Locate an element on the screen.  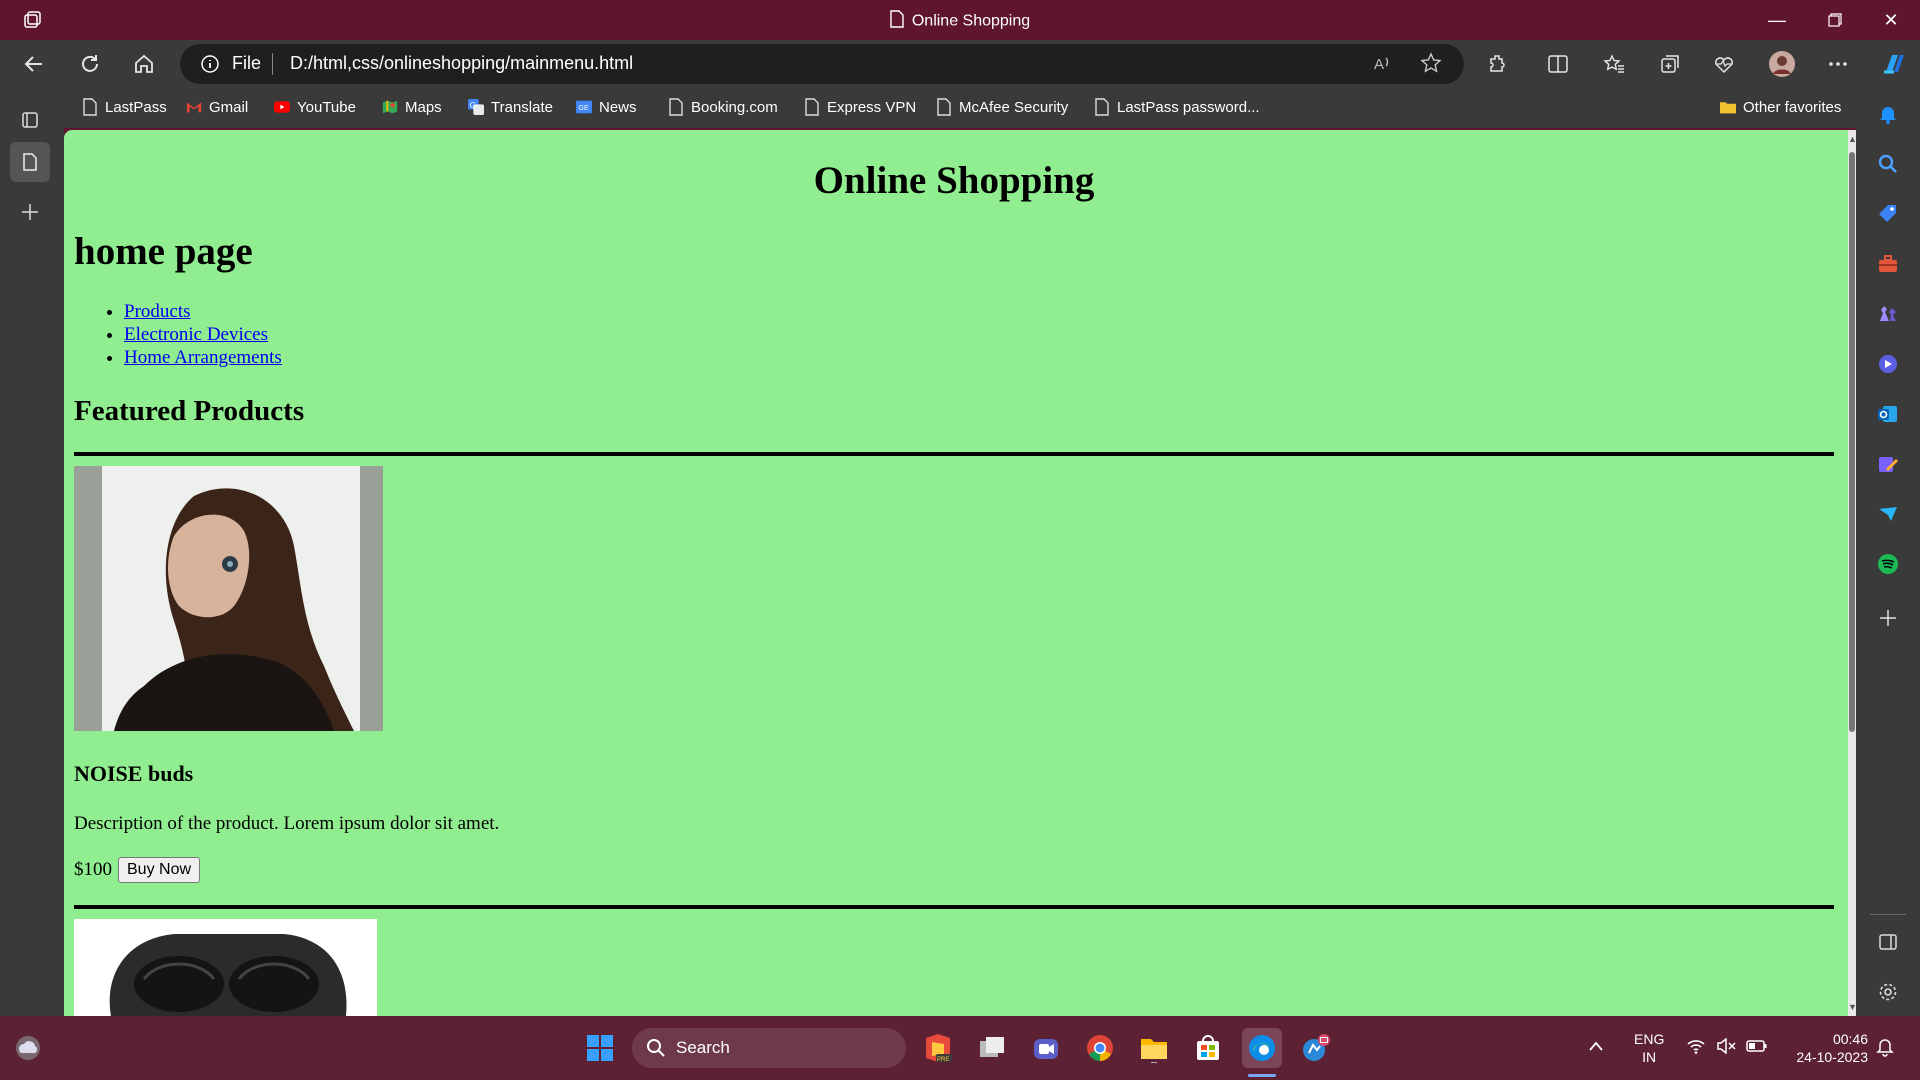
favorite-label: Maps is located at coordinates (423, 107).